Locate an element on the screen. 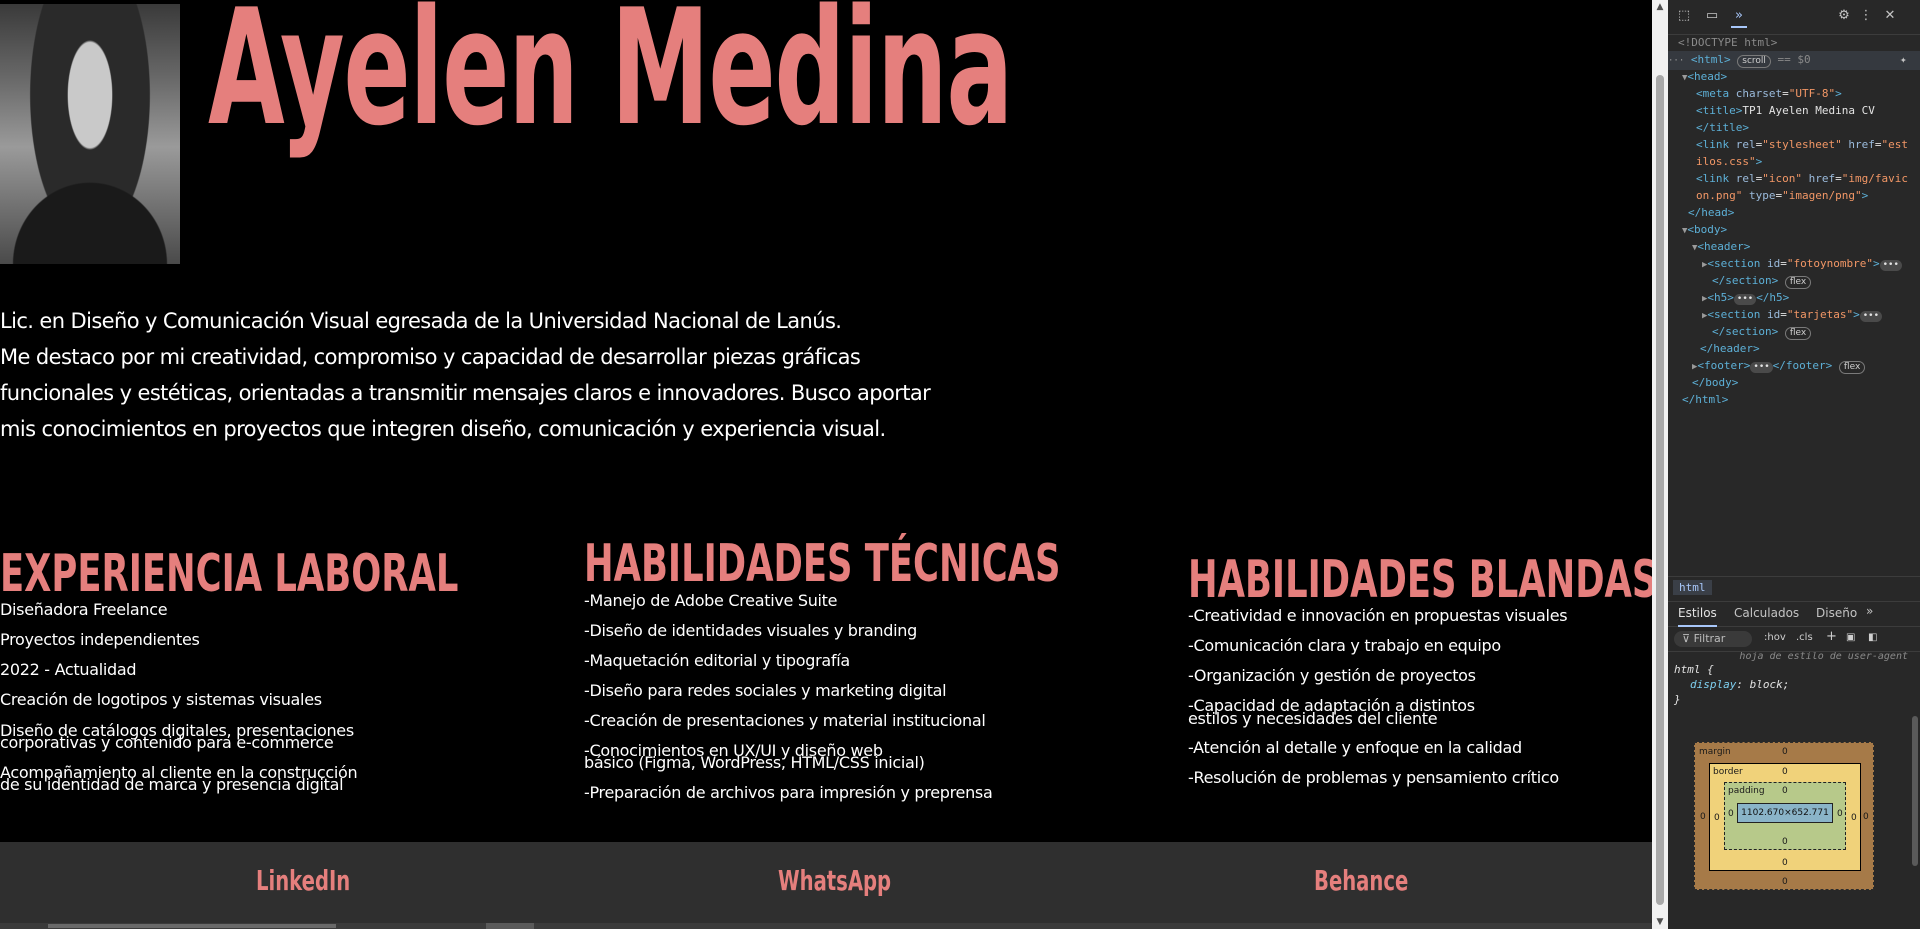  horizontal-scroll-thumb is located at coordinates (192, 926).